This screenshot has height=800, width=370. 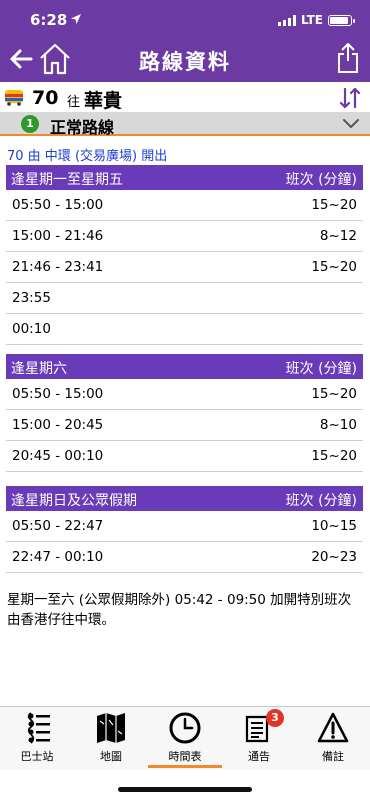 I want to click on route-info-row: 70 往 華貴, so click(x=185, y=97).